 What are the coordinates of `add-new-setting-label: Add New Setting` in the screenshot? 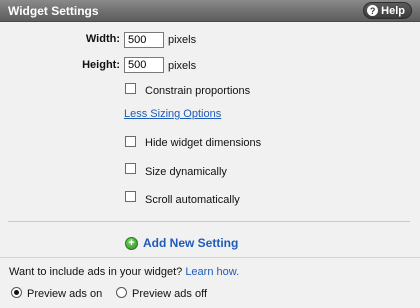 It's located at (191, 243).